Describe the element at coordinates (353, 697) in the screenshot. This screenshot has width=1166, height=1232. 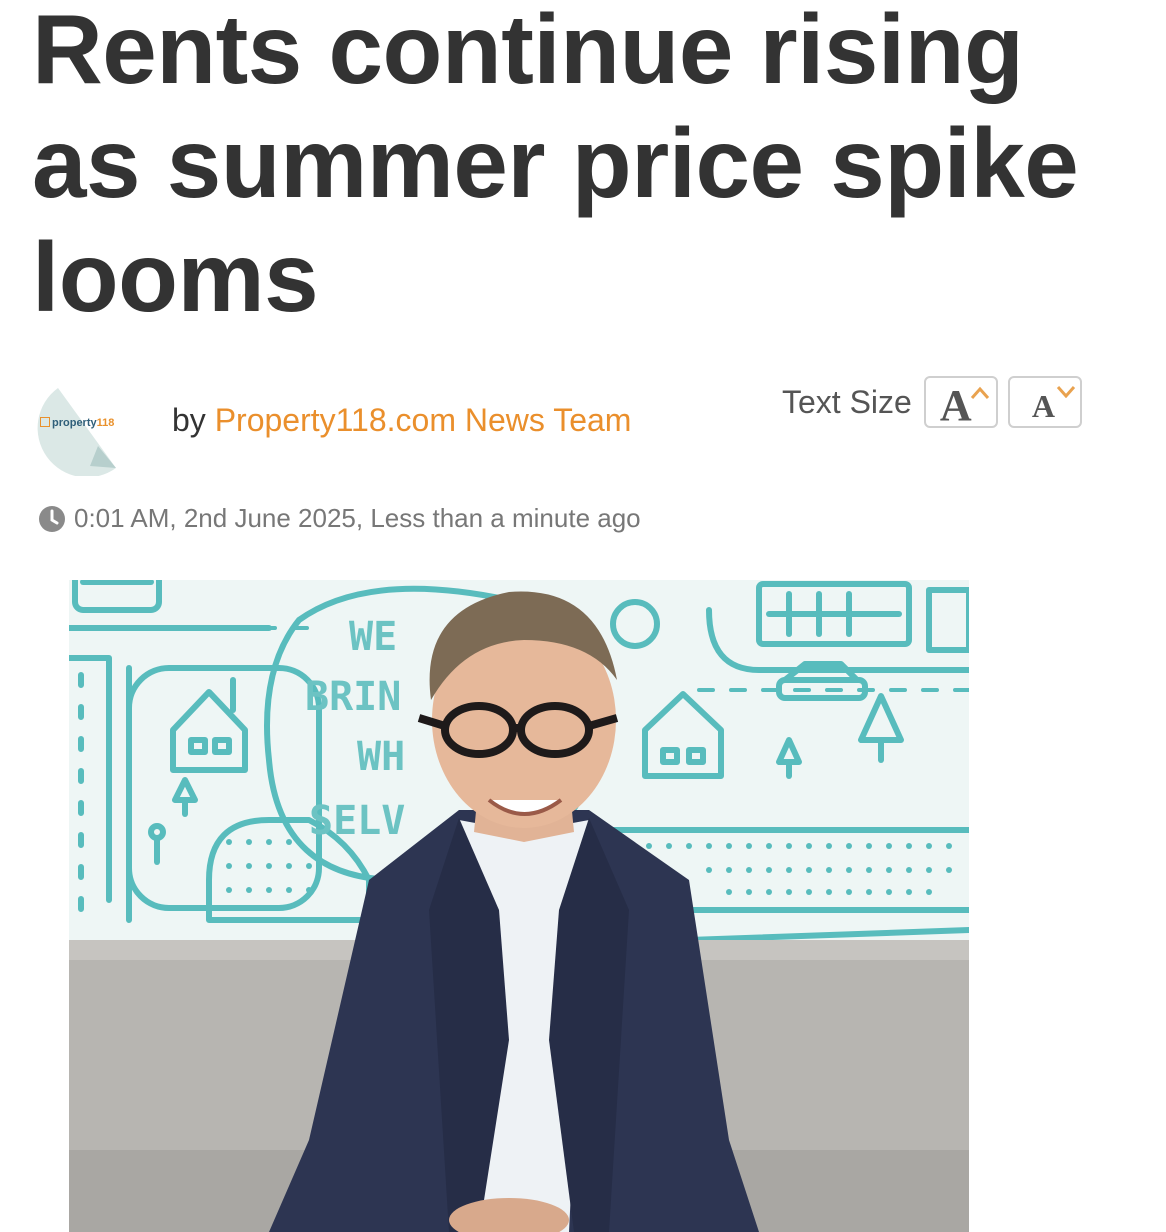
I see `wall-text-line: BRIN` at that location.